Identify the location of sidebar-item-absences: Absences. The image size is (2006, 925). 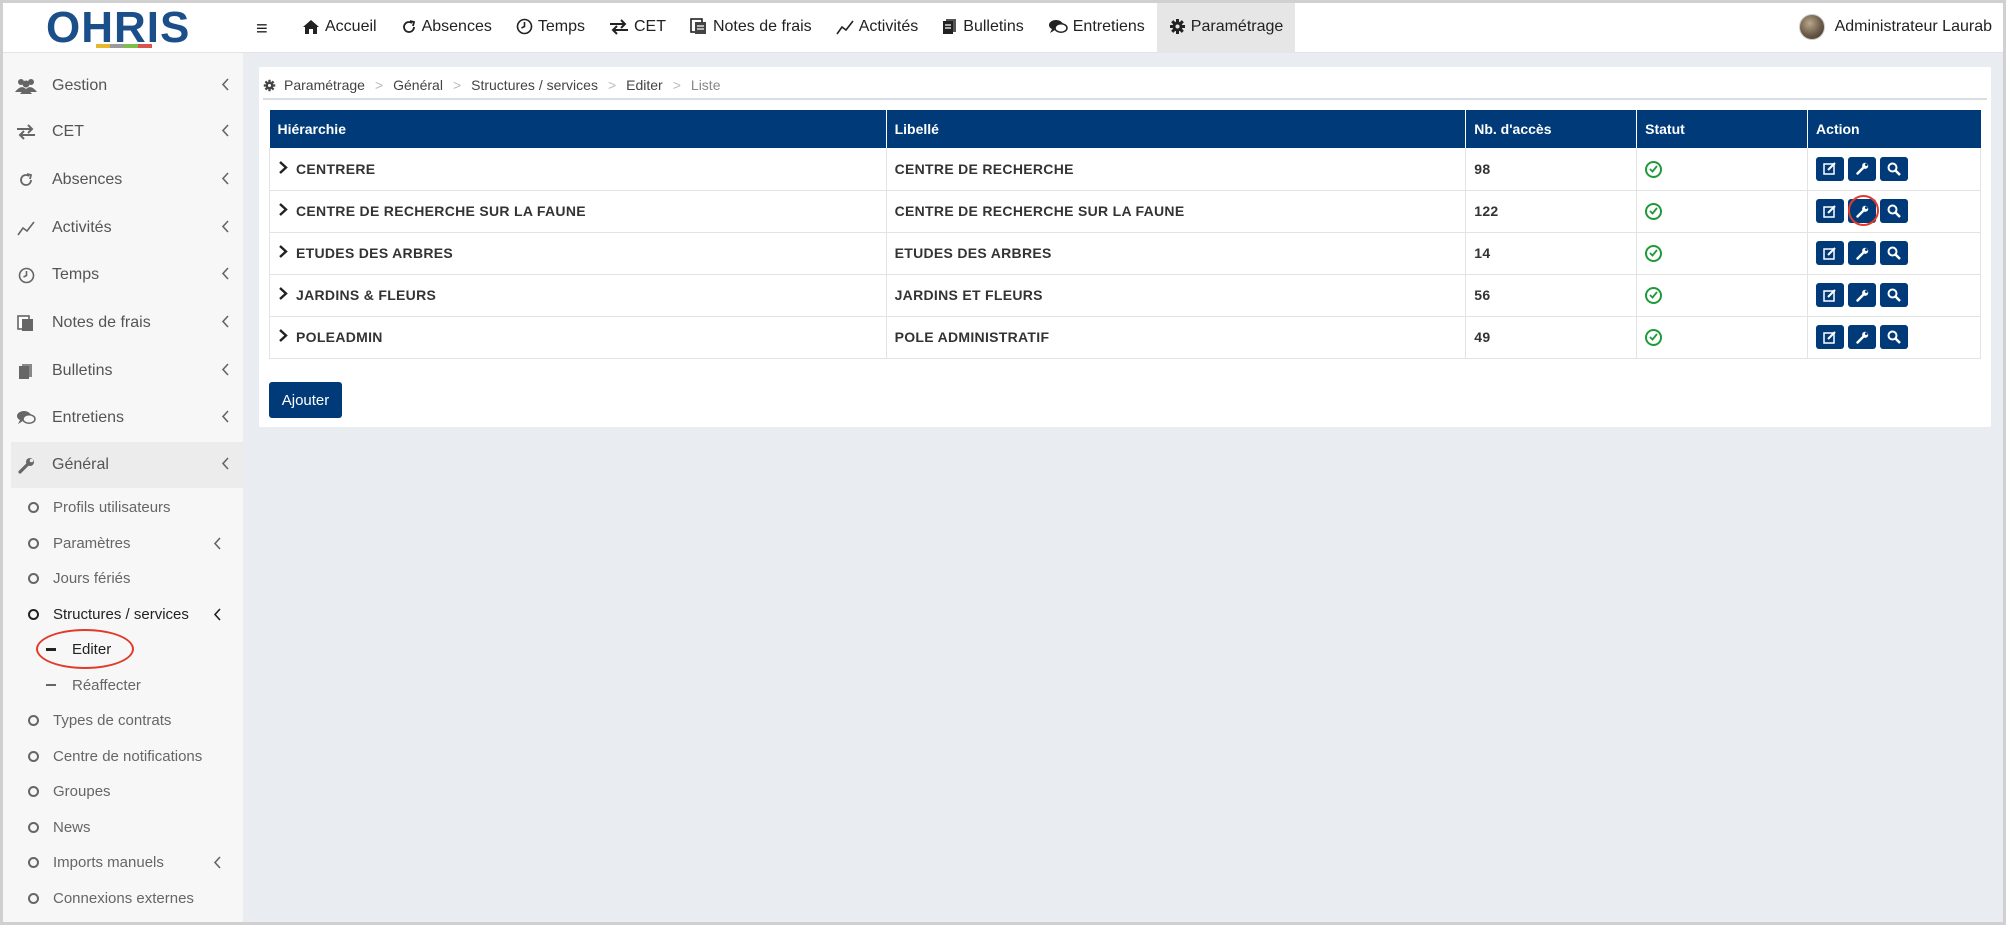
(127, 180).